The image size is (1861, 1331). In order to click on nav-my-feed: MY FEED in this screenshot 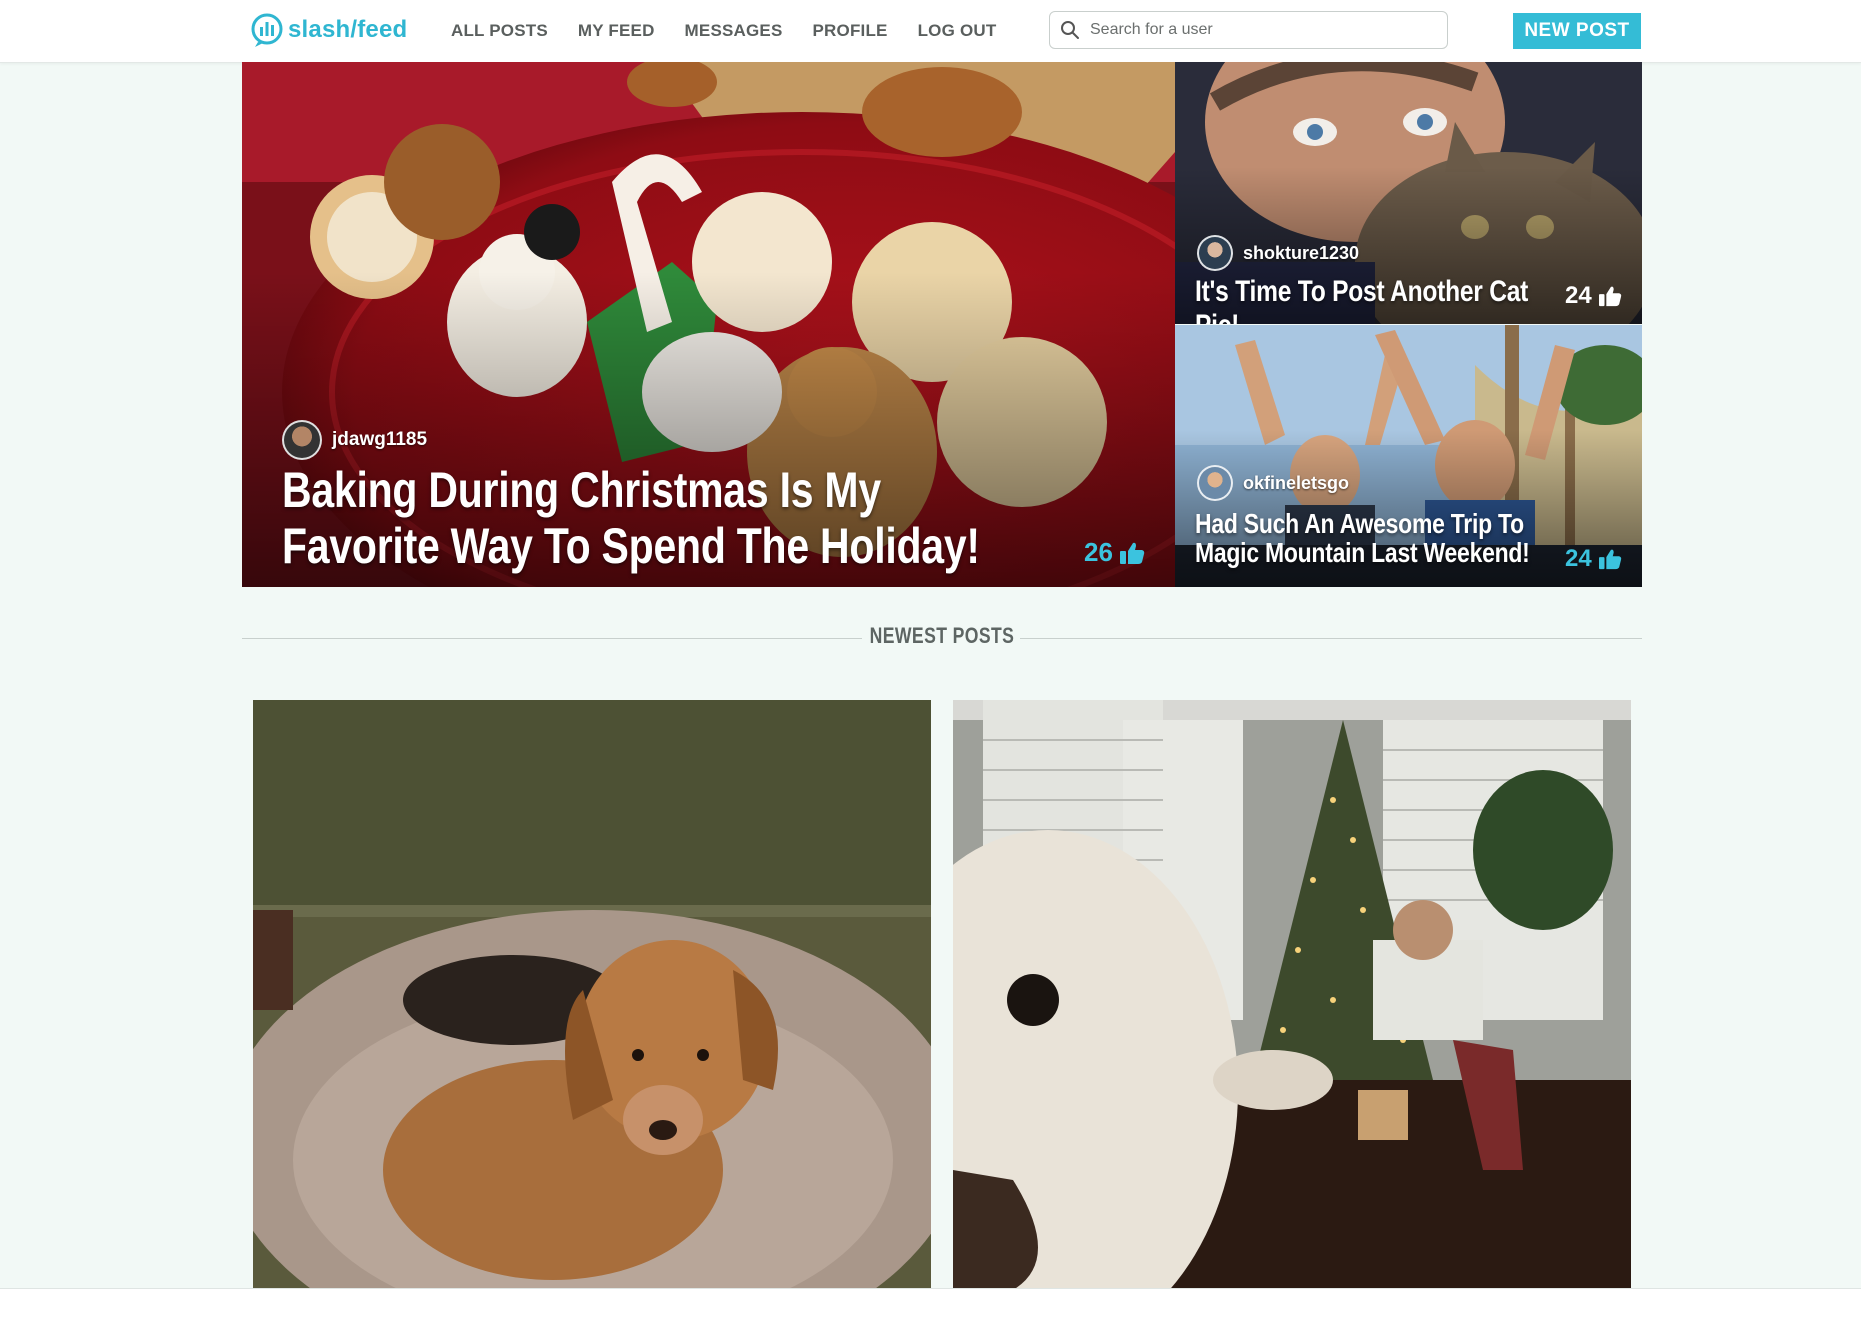, I will do `click(616, 31)`.